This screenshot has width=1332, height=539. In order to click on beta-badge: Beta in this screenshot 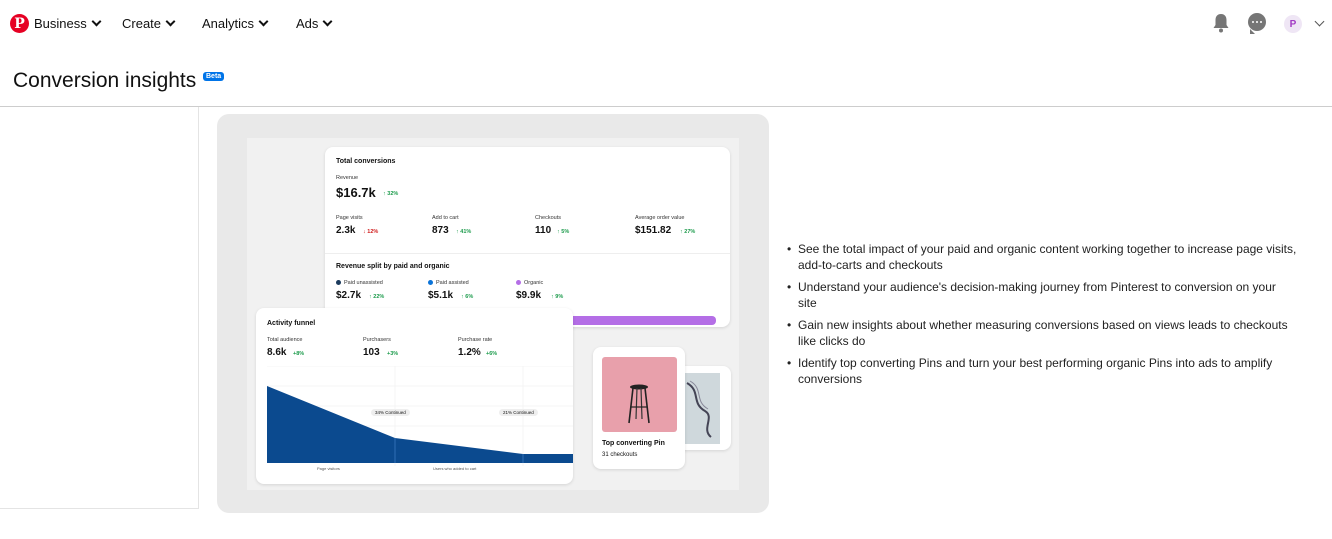, I will do `click(214, 76)`.